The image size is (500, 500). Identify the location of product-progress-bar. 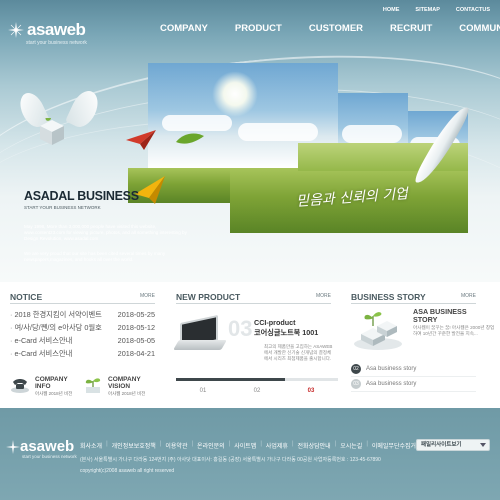
(257, 379).